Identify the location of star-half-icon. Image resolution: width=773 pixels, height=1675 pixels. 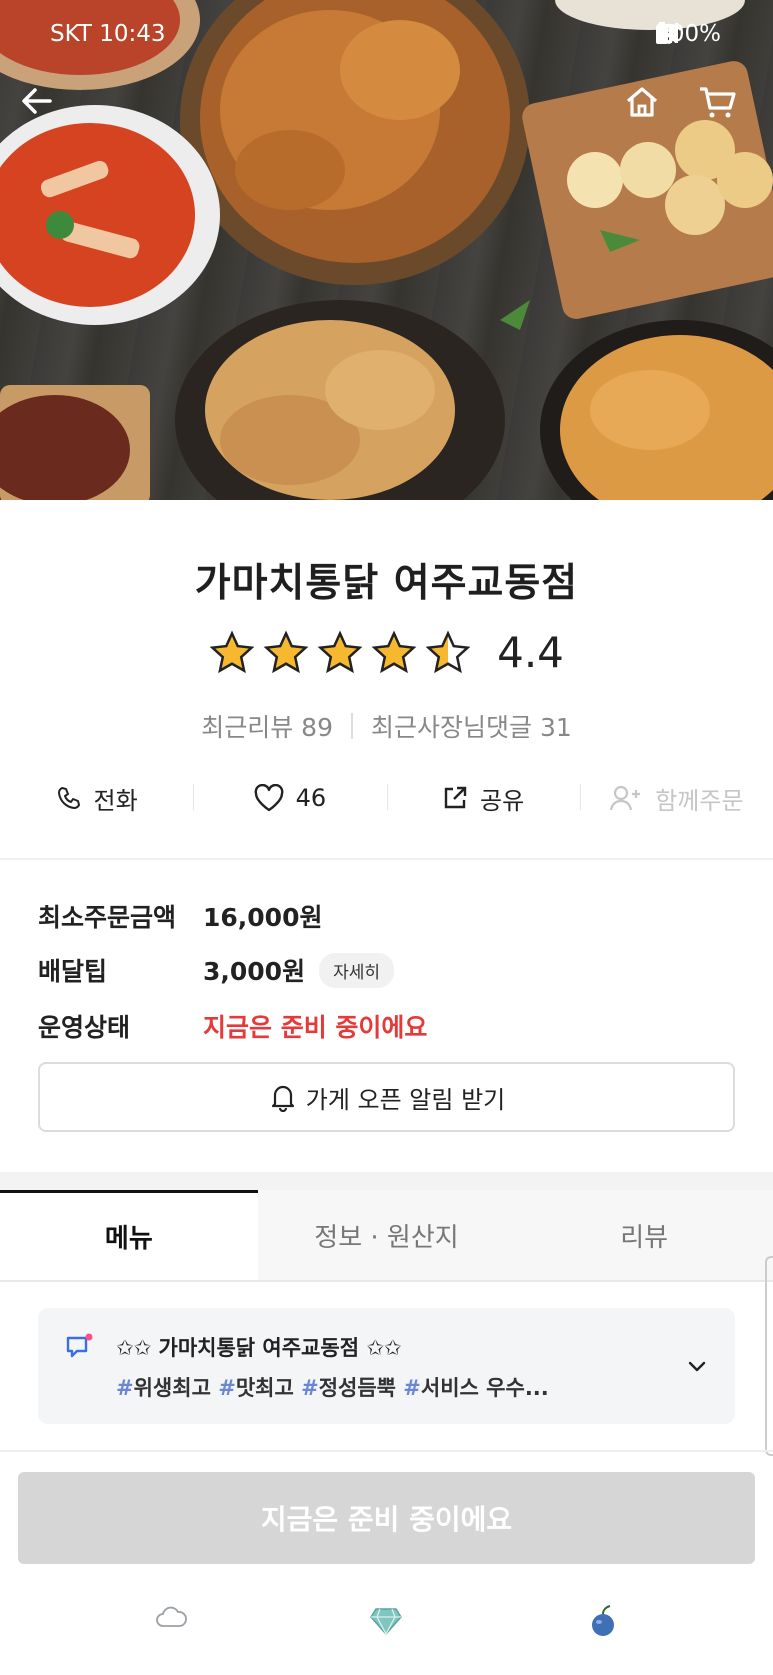
(448, 651).